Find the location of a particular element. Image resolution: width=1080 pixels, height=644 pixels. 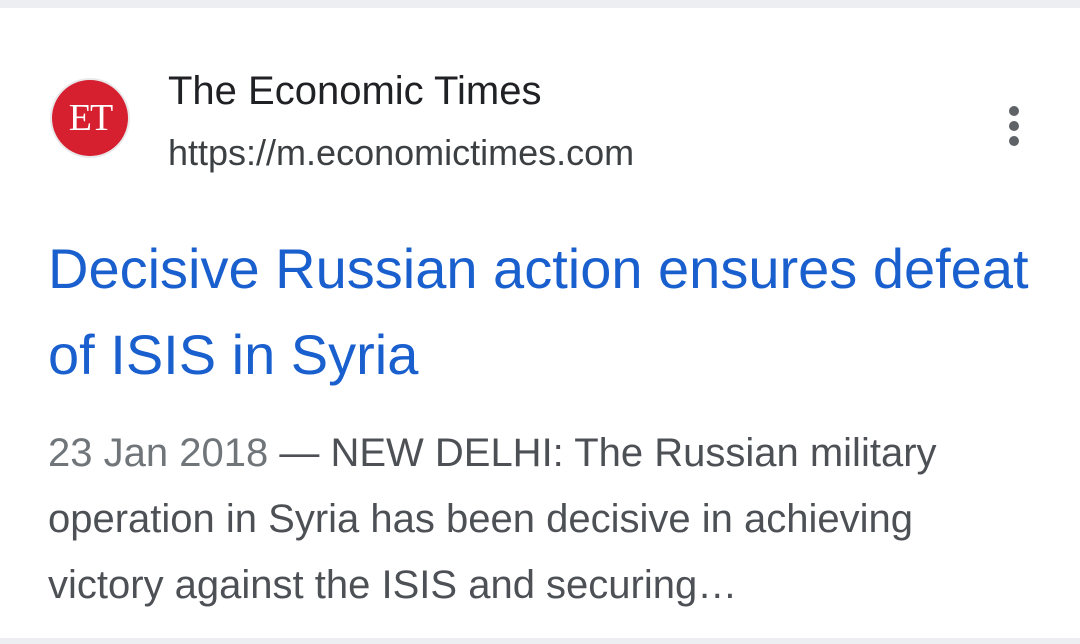

top-divider is located at coordinates (540, 4).